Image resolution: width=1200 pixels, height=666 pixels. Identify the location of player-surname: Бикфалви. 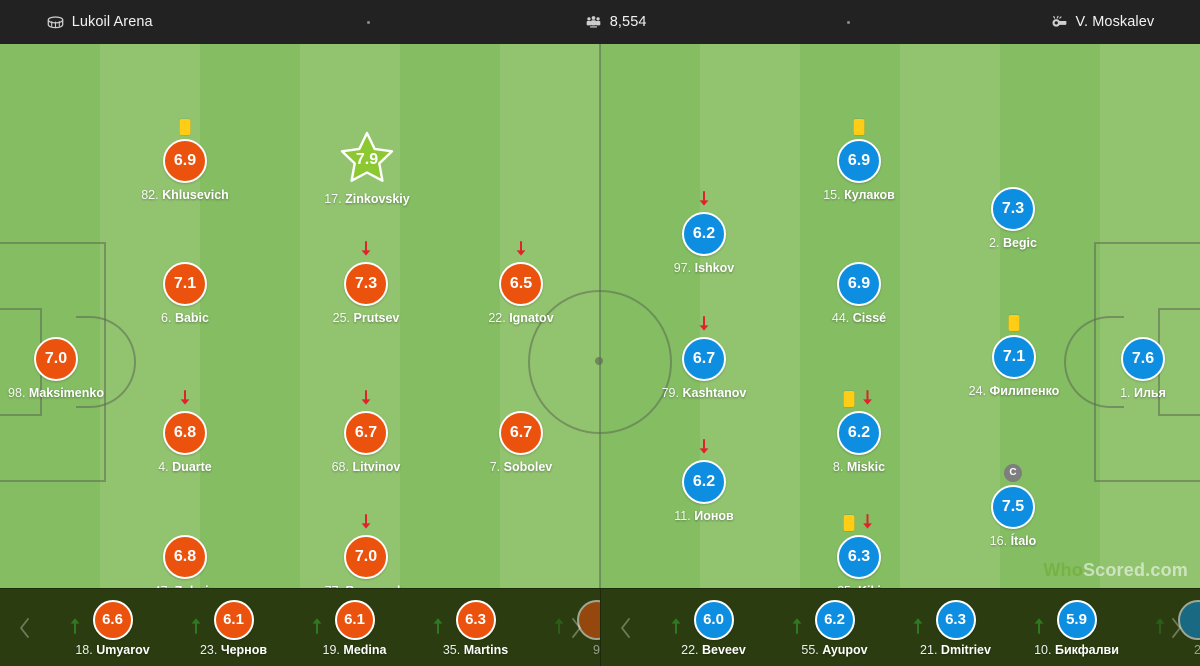
(1086, 649).